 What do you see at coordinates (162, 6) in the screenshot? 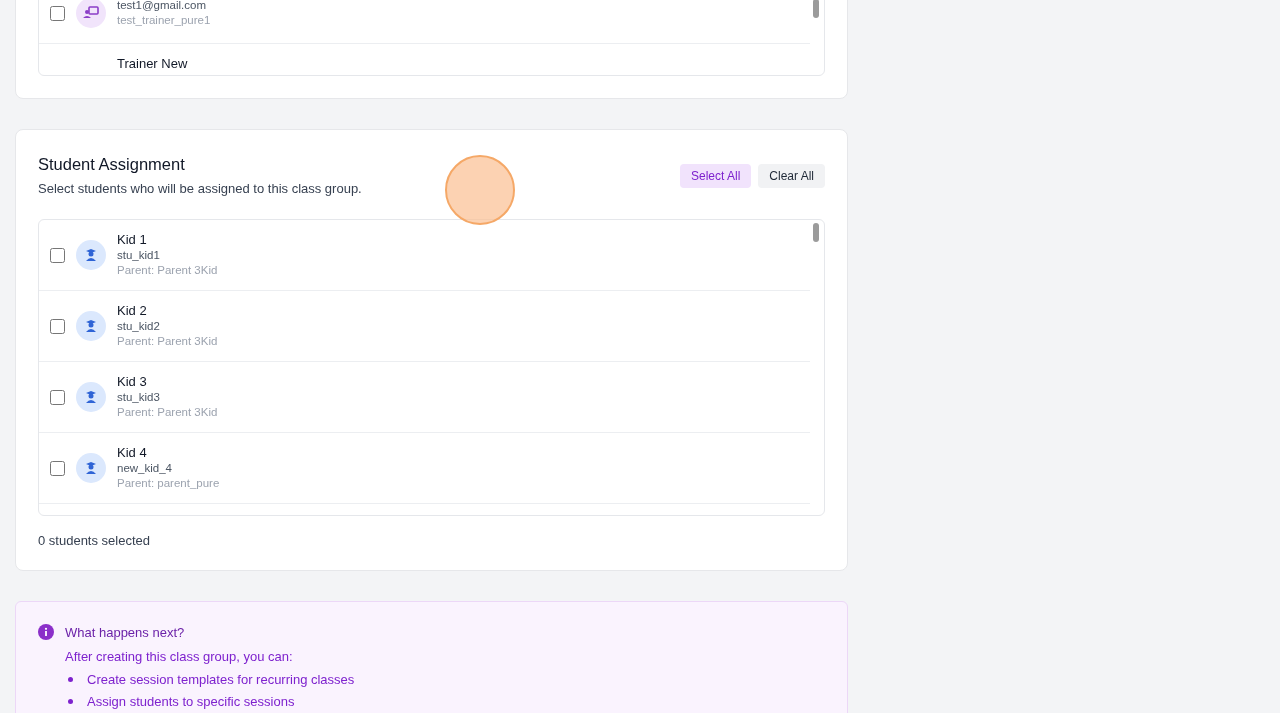
I see `trainer-email: test1@gmail.com` at bounding box center [162, 6].